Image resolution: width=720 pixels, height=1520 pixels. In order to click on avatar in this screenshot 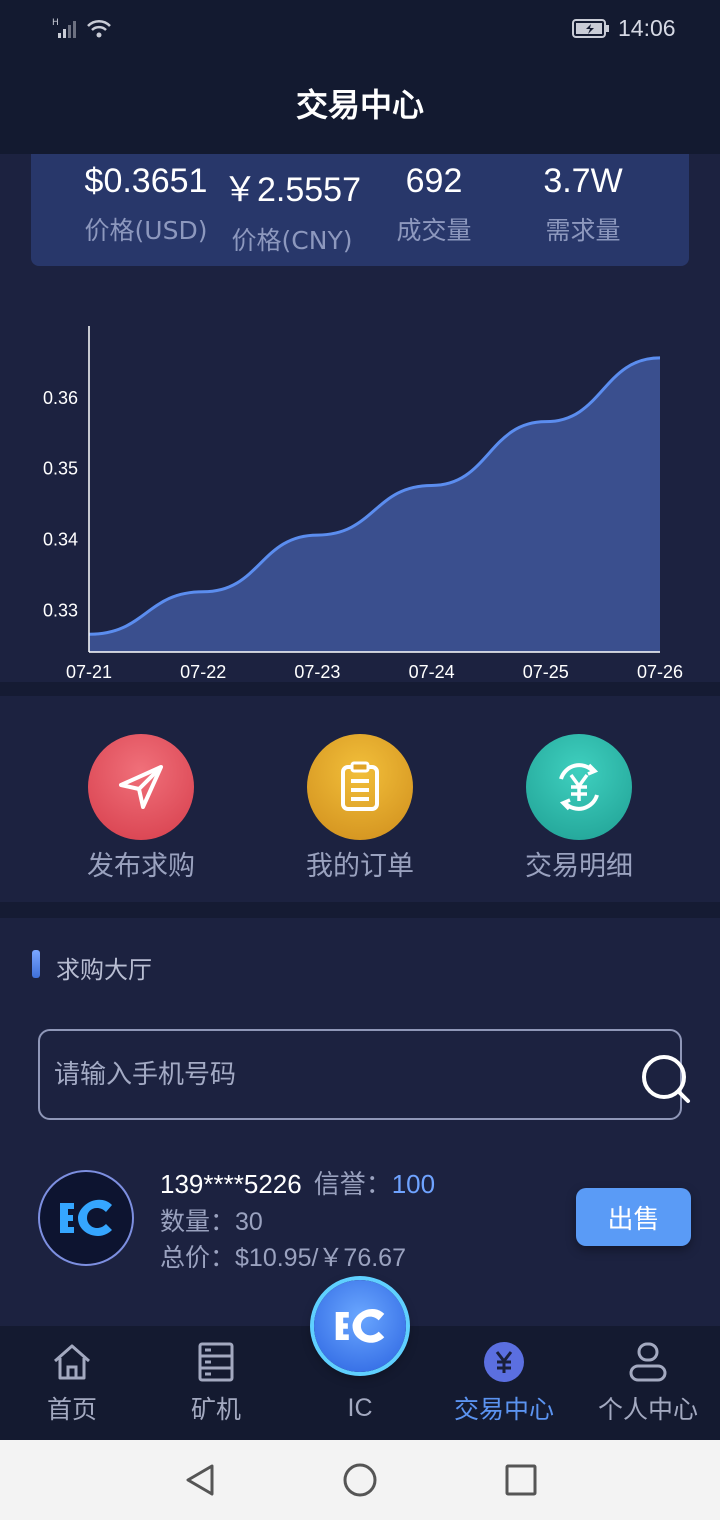, I will do `click(86, 1218)`.